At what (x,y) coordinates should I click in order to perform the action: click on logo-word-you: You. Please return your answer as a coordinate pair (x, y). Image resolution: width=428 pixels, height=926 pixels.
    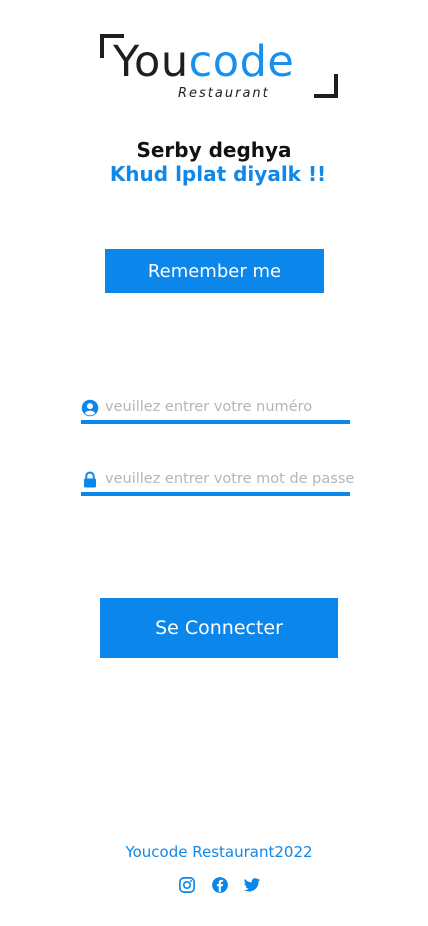
    Looking at the image, I should click on (151, 62).